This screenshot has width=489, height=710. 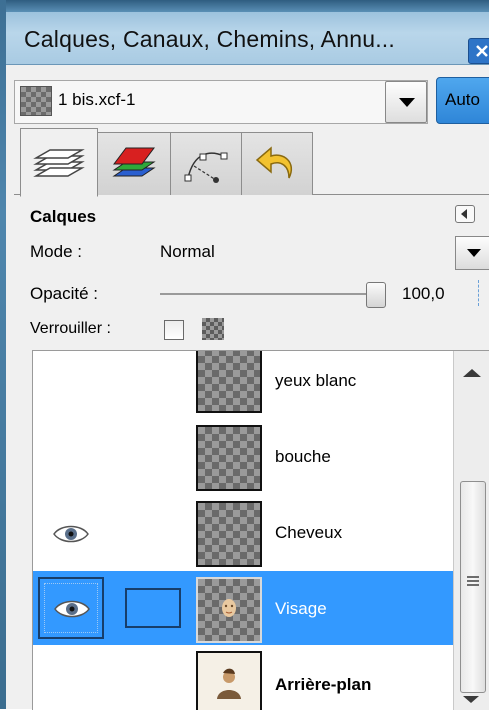 I want to click on image-thumbnail, so click(x=36, y=101).